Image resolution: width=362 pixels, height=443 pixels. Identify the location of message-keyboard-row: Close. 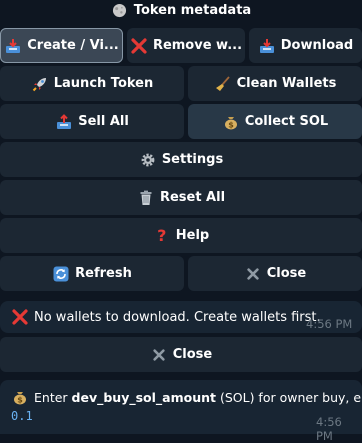
(181, 354).